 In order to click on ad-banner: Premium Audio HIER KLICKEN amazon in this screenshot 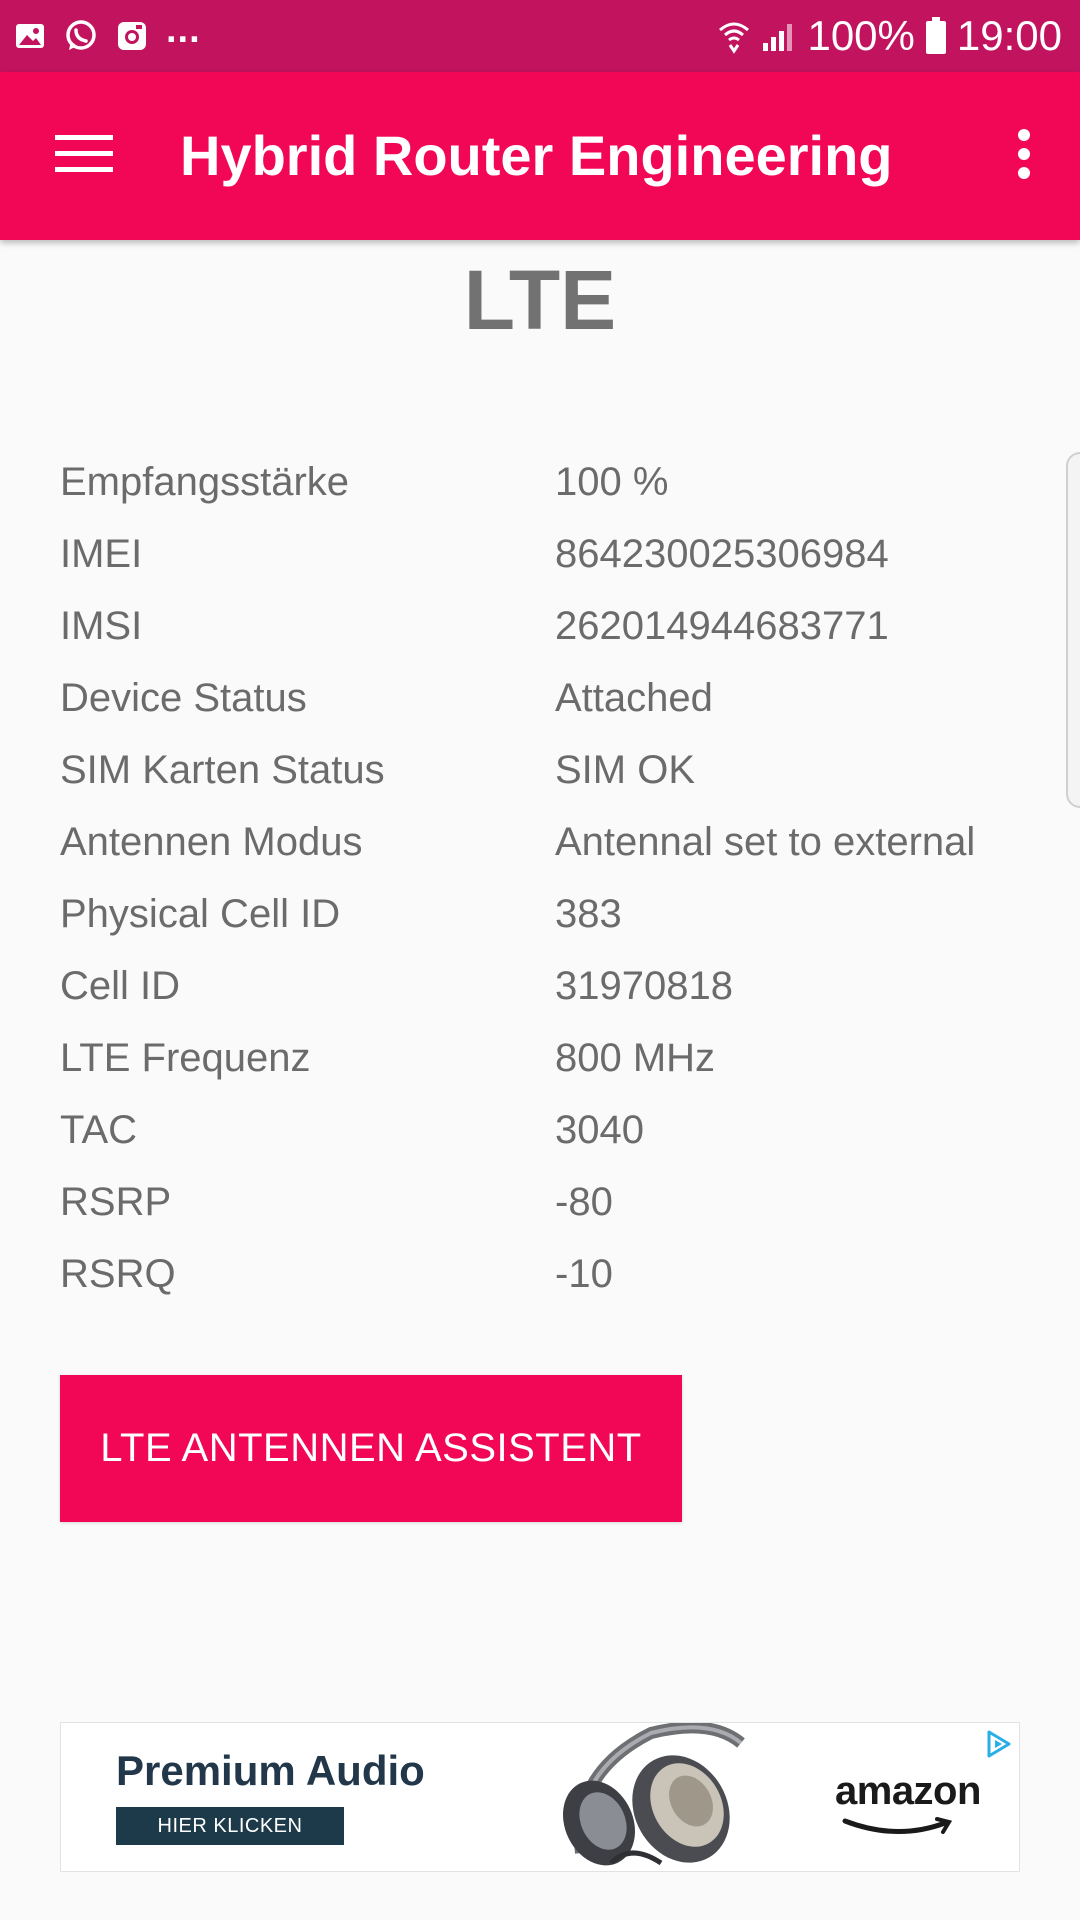, I will do `click(540, 1797)`.